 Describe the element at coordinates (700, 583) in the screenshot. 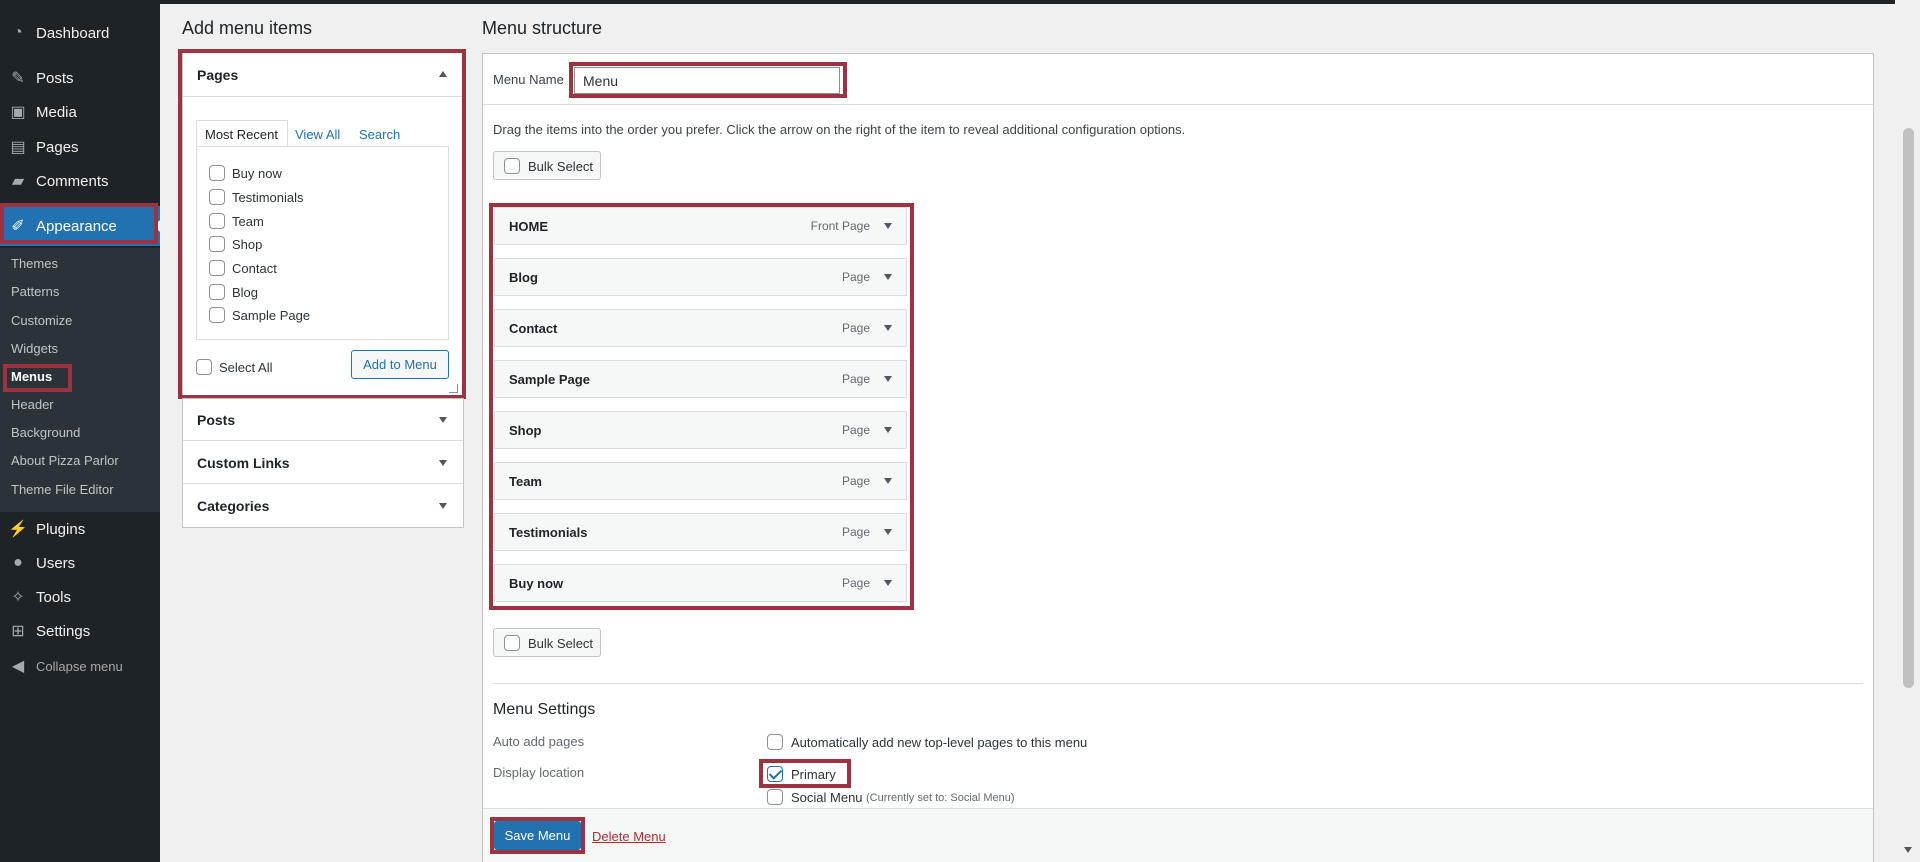

I see `menu-item: Buy now Page` at that location.